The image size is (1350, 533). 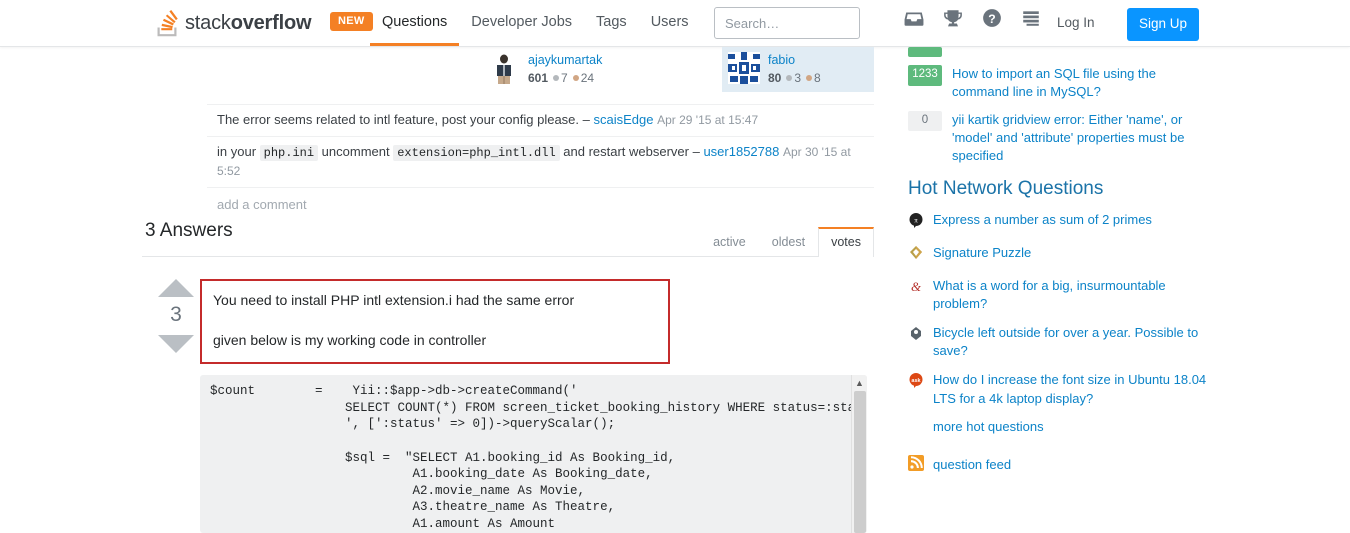 I want to click on arrow-up-icon, so click(x=176, y=288).